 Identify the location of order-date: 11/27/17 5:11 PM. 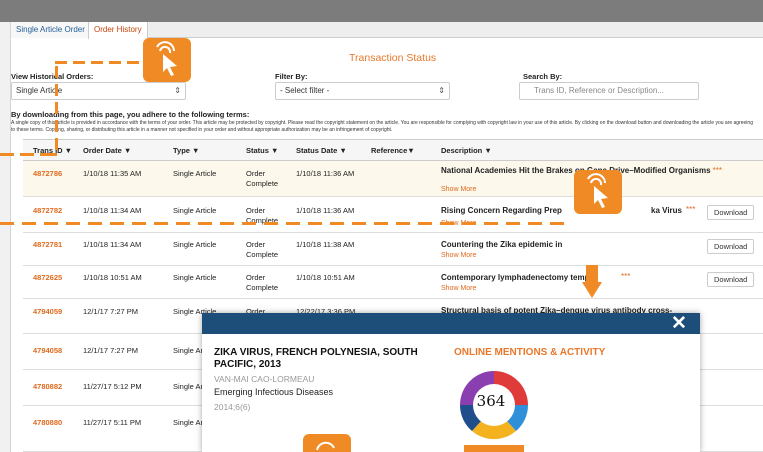
(112, 422).